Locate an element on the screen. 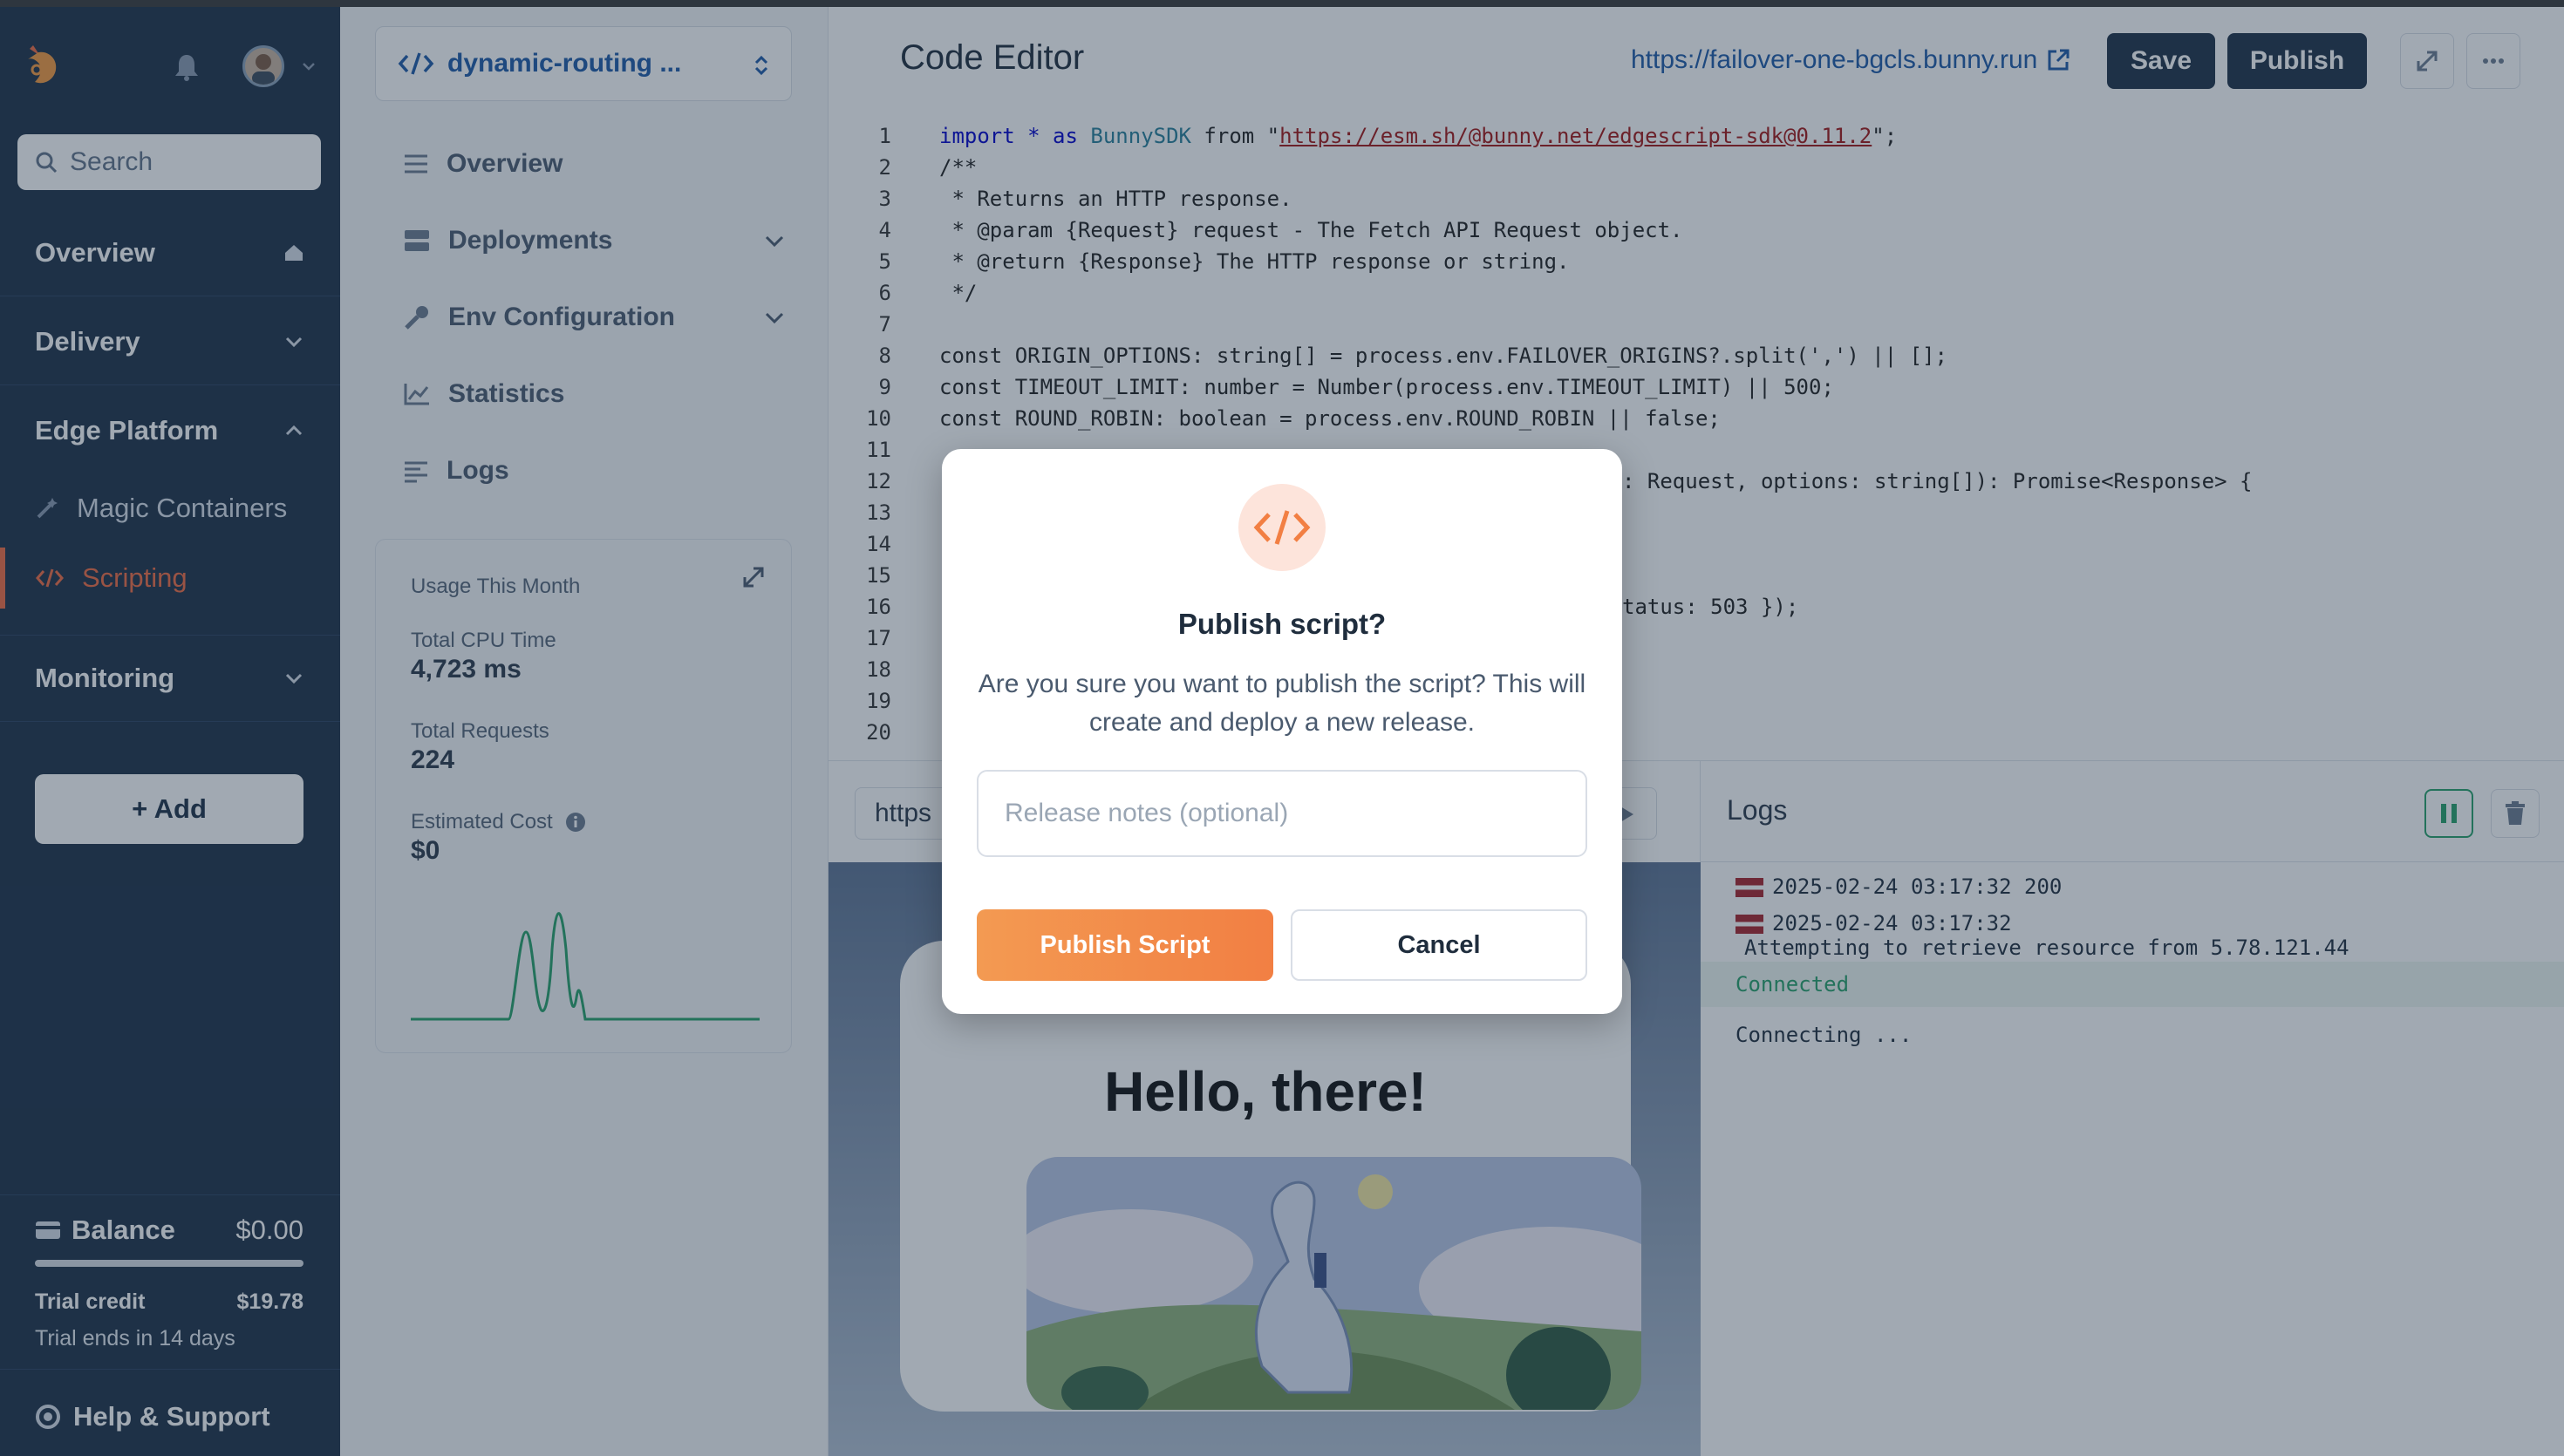 This screenshot has height=1456, width=2564. code-icon is located at coordinates (1282, 527).